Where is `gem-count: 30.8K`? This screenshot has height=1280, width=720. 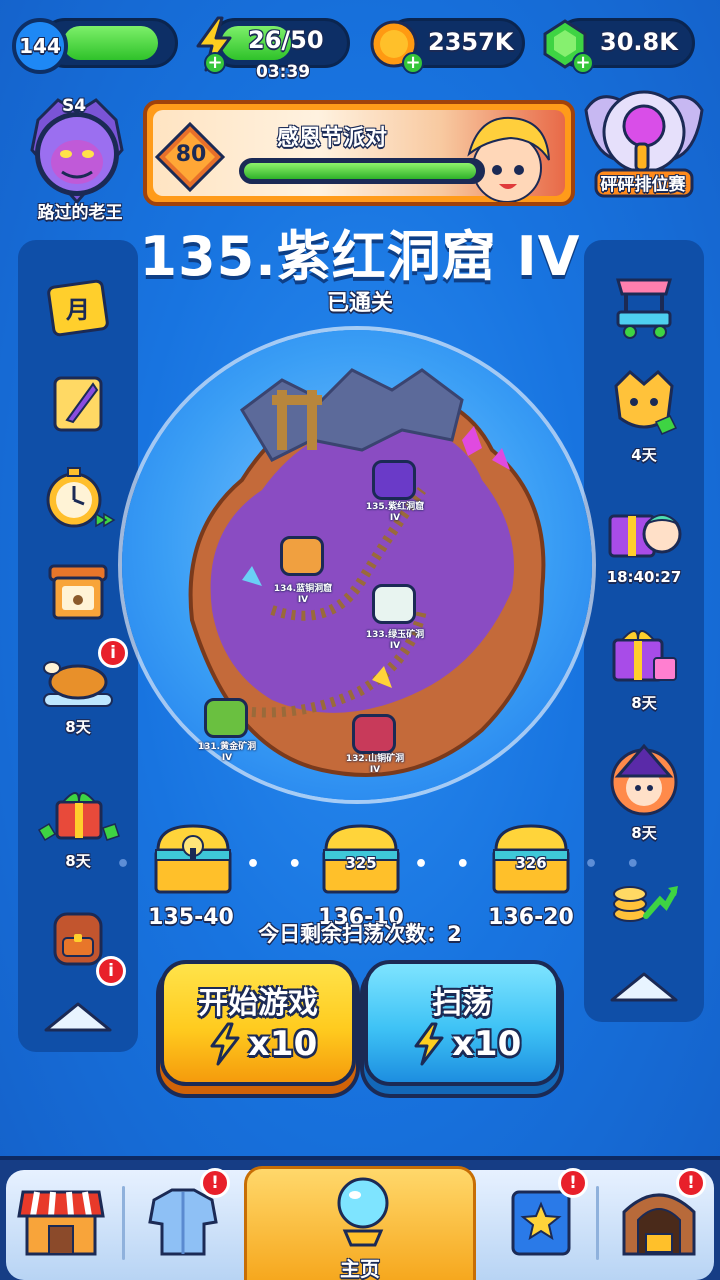 gem-count: 30.8K is located at coordinates (639, 42).